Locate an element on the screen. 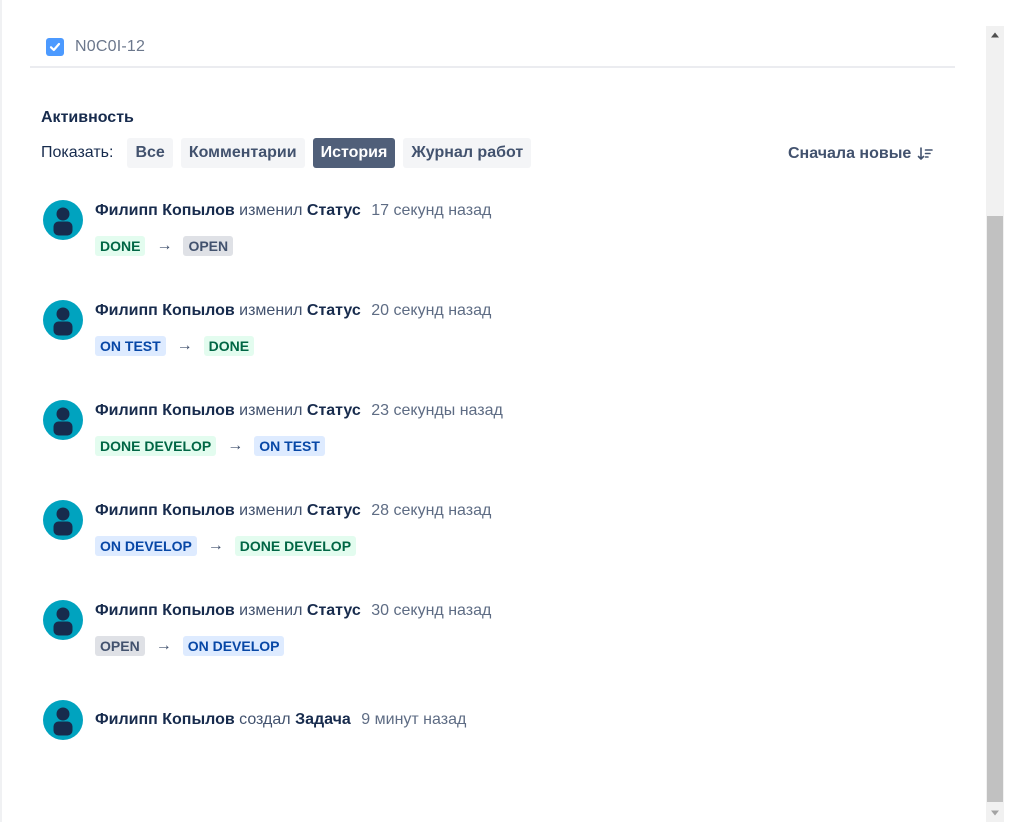  activity-title: Активность is located at coordinates (87, 117).